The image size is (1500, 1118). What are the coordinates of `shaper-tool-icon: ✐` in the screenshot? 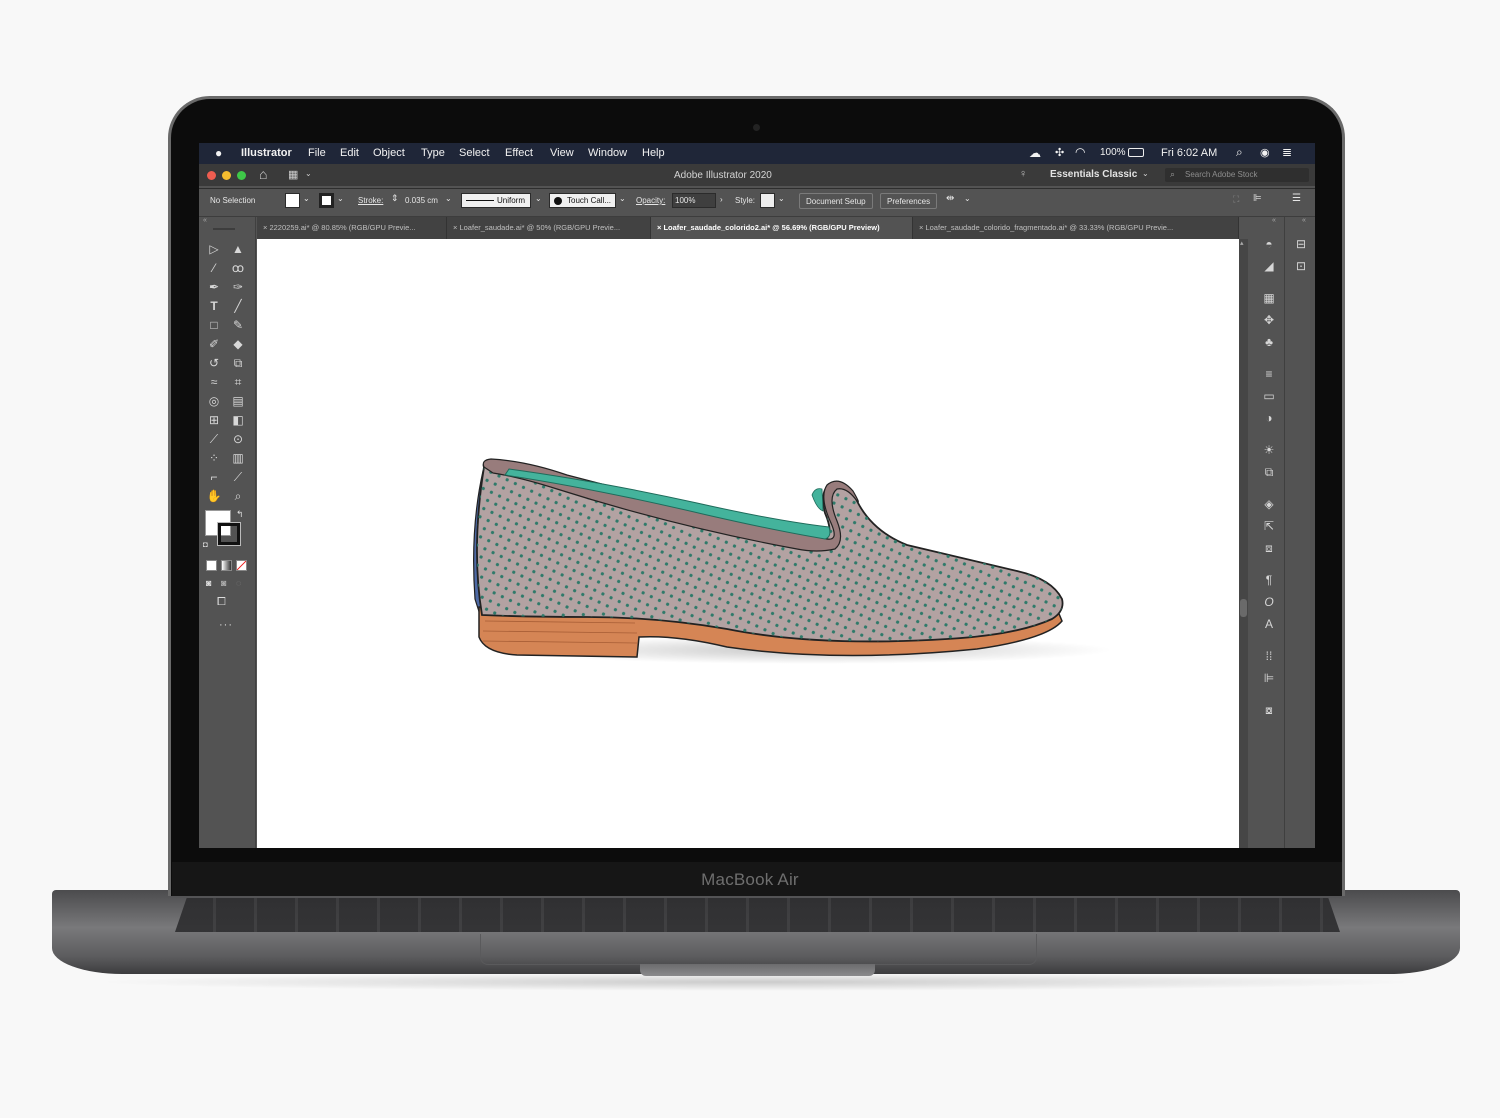 It's located at (214, 344).